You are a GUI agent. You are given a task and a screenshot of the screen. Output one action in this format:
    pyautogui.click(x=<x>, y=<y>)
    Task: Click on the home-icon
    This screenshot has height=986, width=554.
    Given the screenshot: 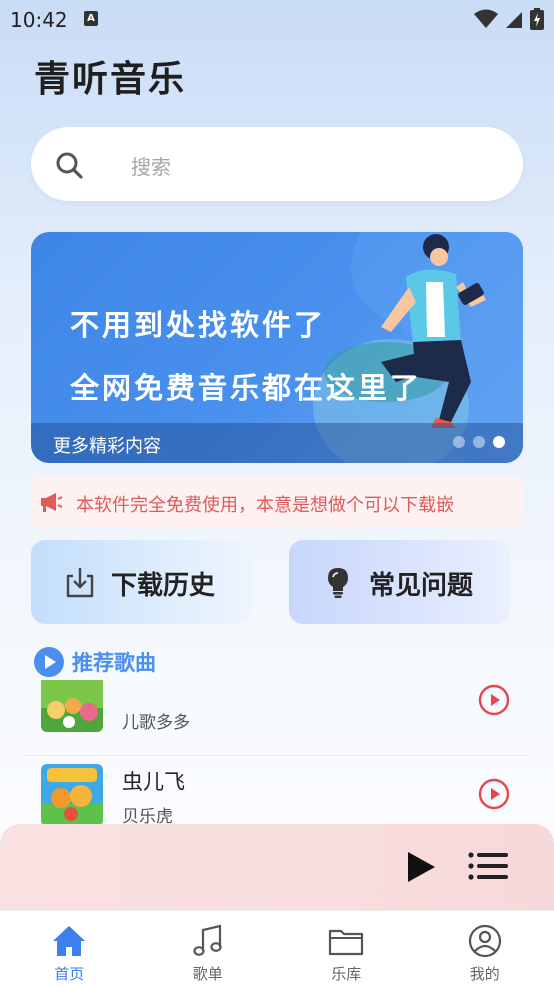 What is the action you would take?
    pyautogui.click(x=69, y=941)
    